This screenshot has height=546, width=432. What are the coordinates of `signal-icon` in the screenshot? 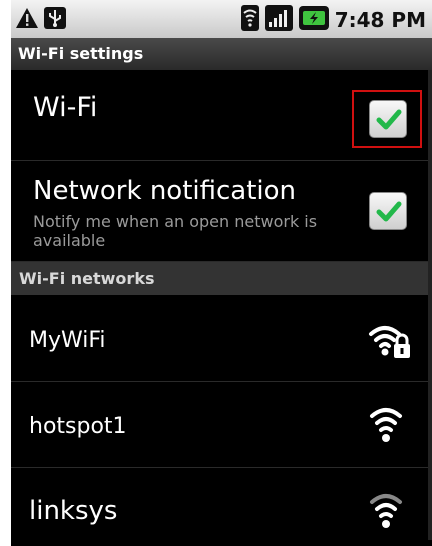 It's located at (278, 20).